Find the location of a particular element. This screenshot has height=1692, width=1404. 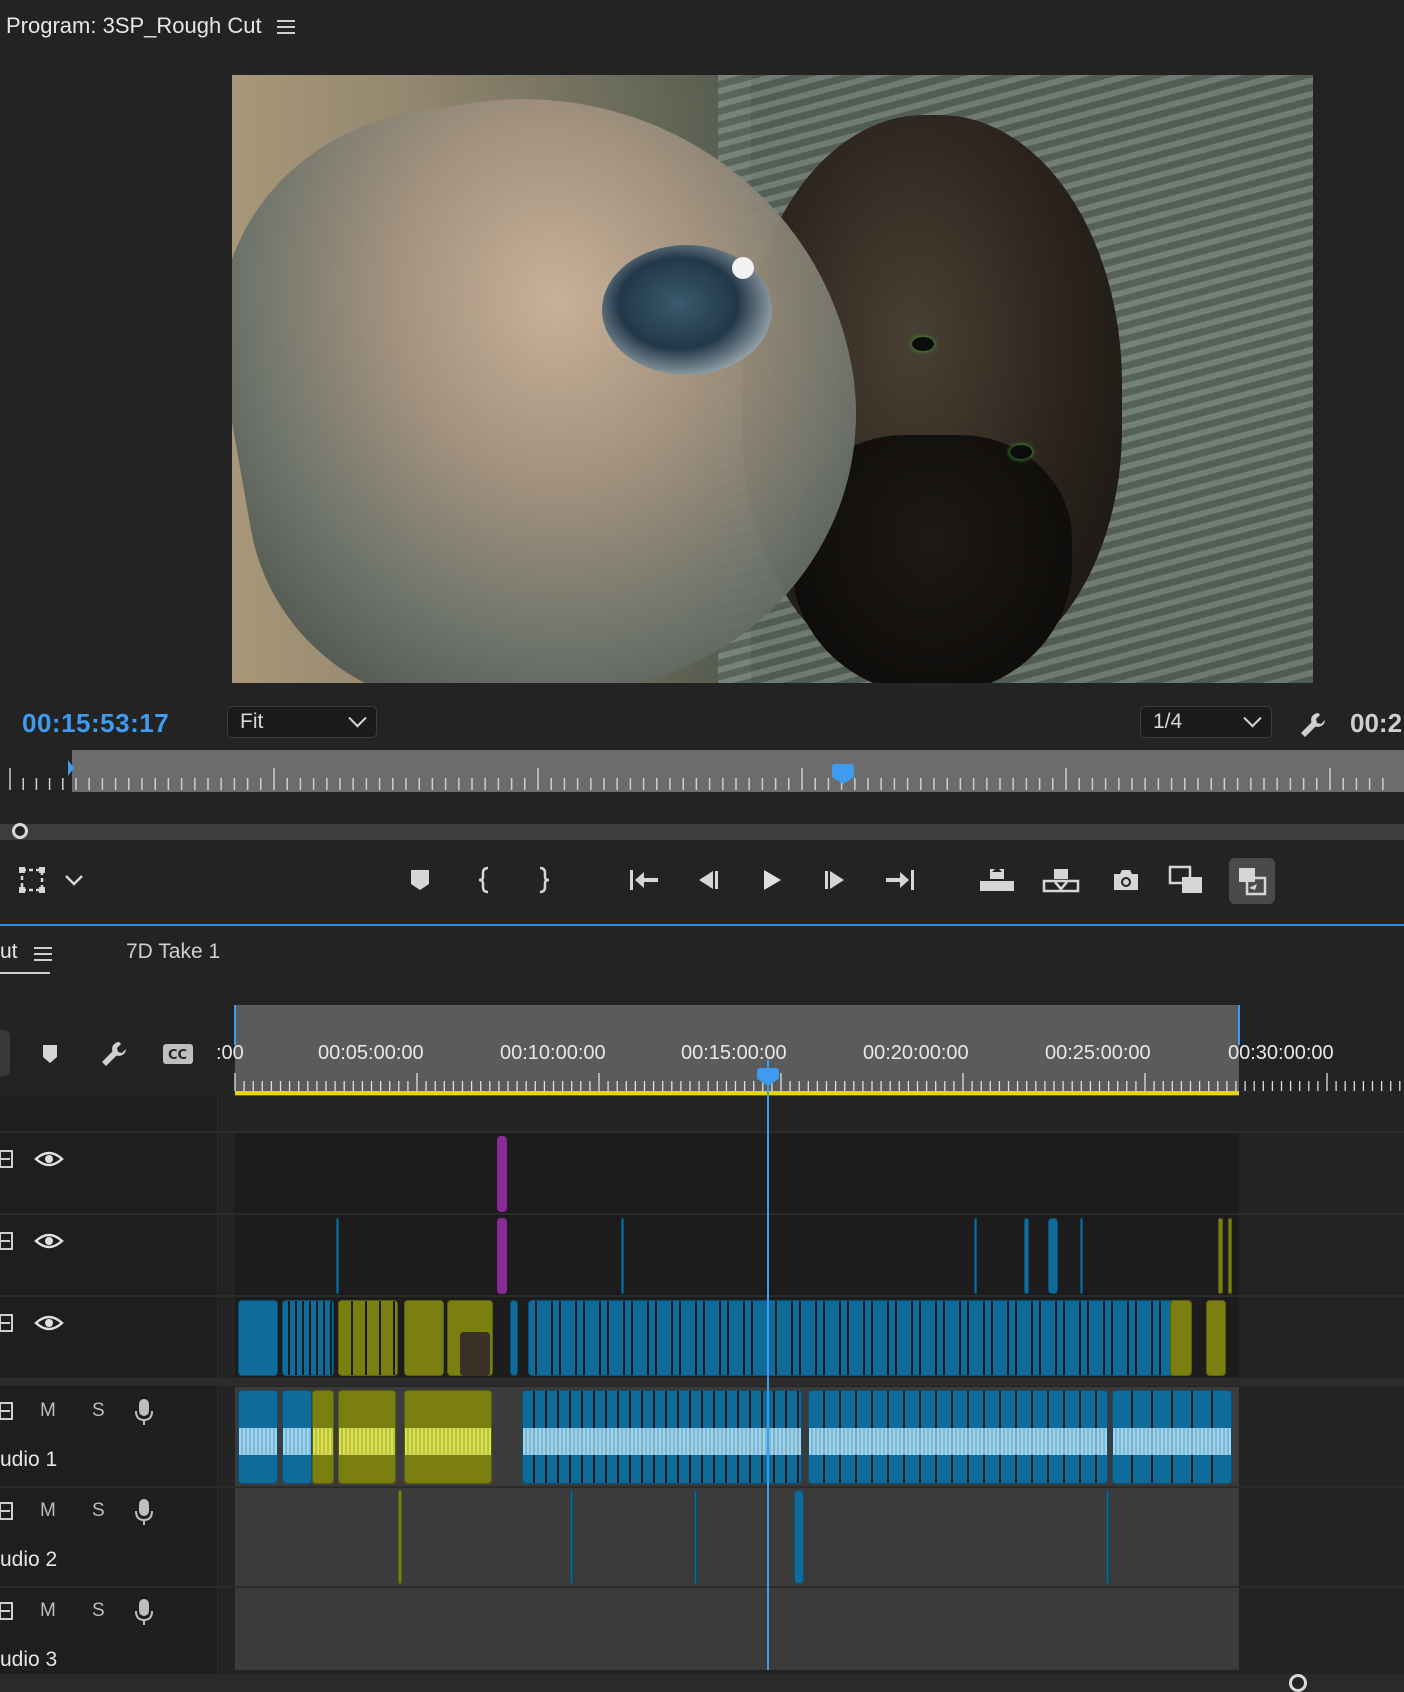

video-watch-glint is located at coordinates (743, 268).